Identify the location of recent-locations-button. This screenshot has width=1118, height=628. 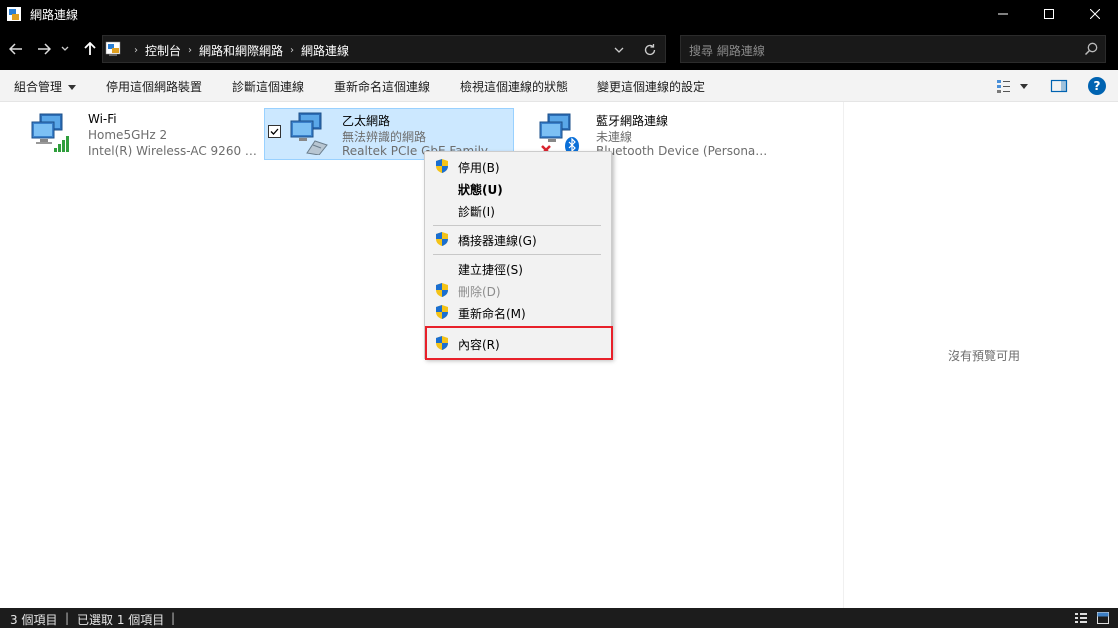
(65, 49).